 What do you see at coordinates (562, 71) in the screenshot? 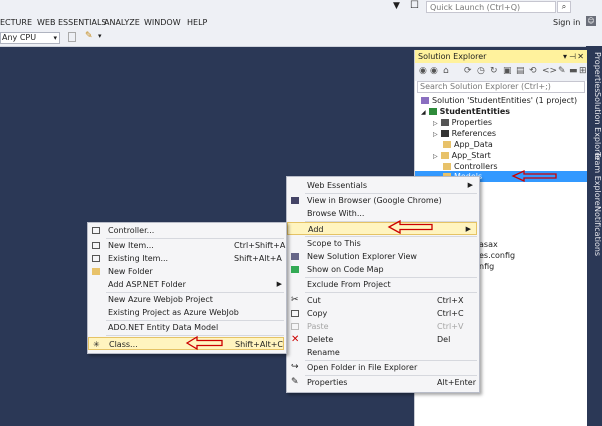
I see `properties-wrench-icon: ✎` at bounding box center [562, 71].